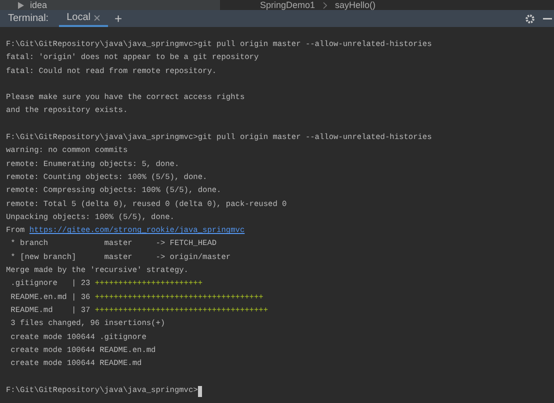  What do you see at coordinates (97, 17) in the screenshot?
I see `close-icon` at bounding box center [97, 17].